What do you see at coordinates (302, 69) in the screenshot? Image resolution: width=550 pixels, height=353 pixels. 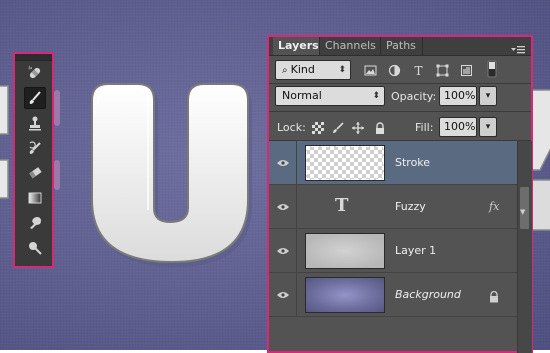 I see `filter-kind-label: Kind` at bounding box center [302, 69].